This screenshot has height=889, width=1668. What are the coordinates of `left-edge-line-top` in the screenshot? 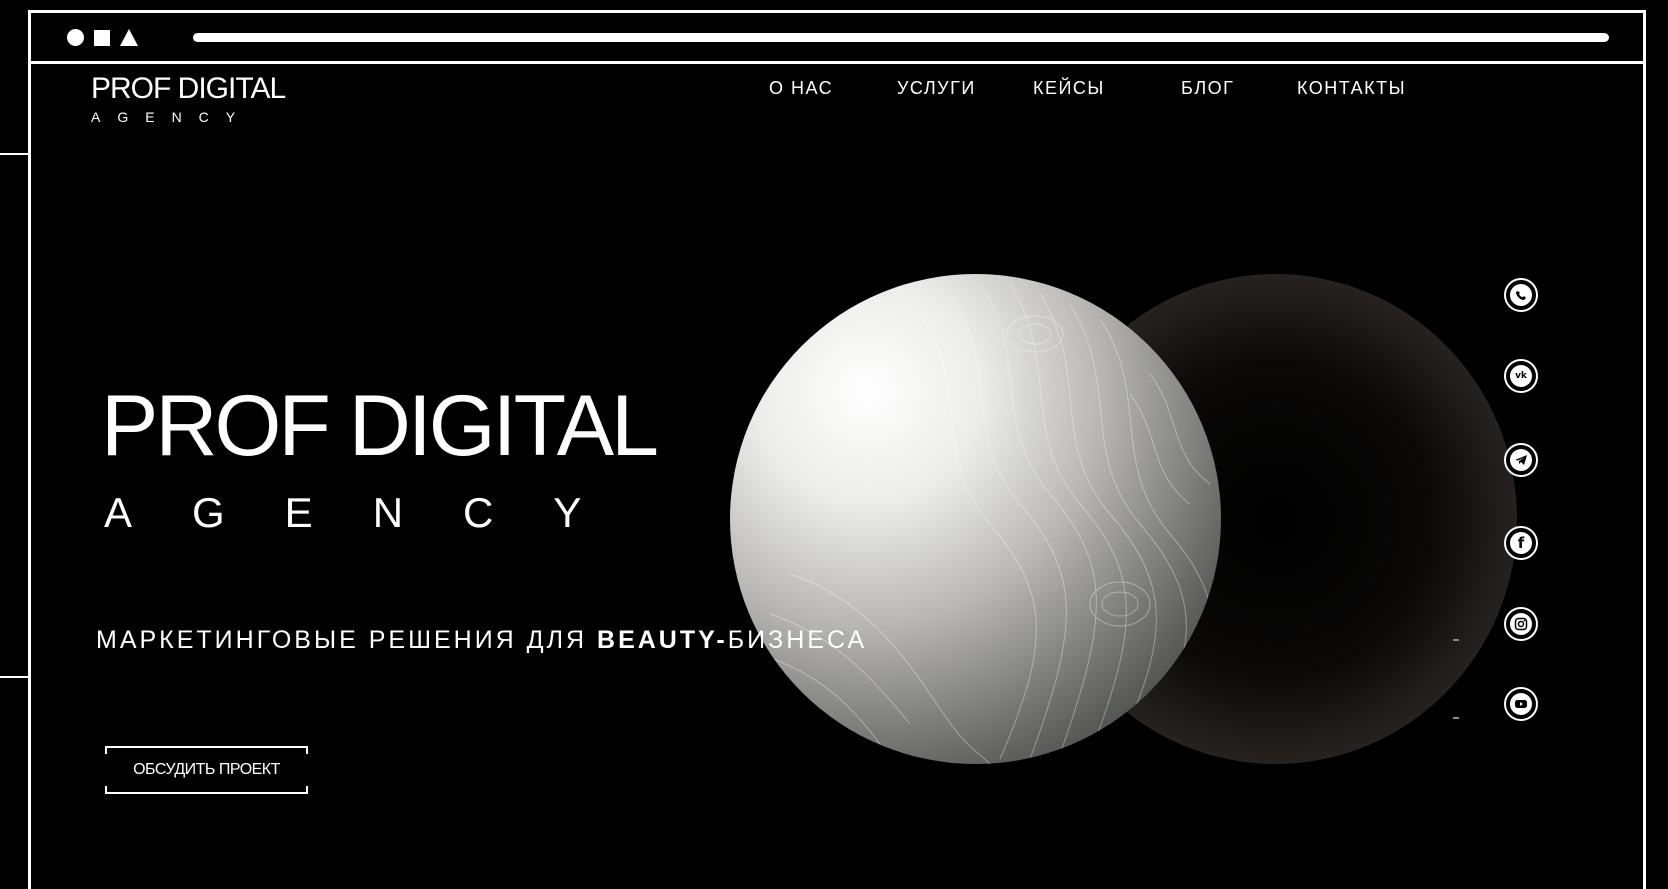 It's located at (14, 154).